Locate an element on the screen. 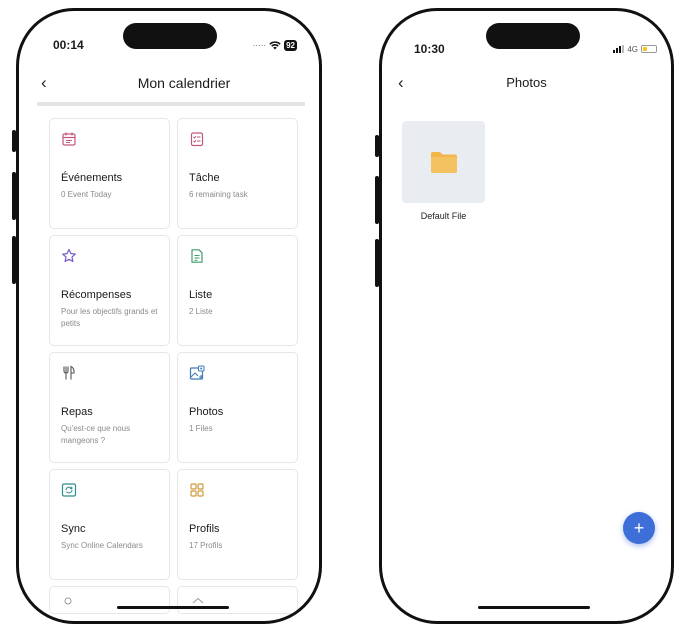 Image resolution: width=676 pixels, height=626 pixels. grid-icon is located at coordinates (197, 490).